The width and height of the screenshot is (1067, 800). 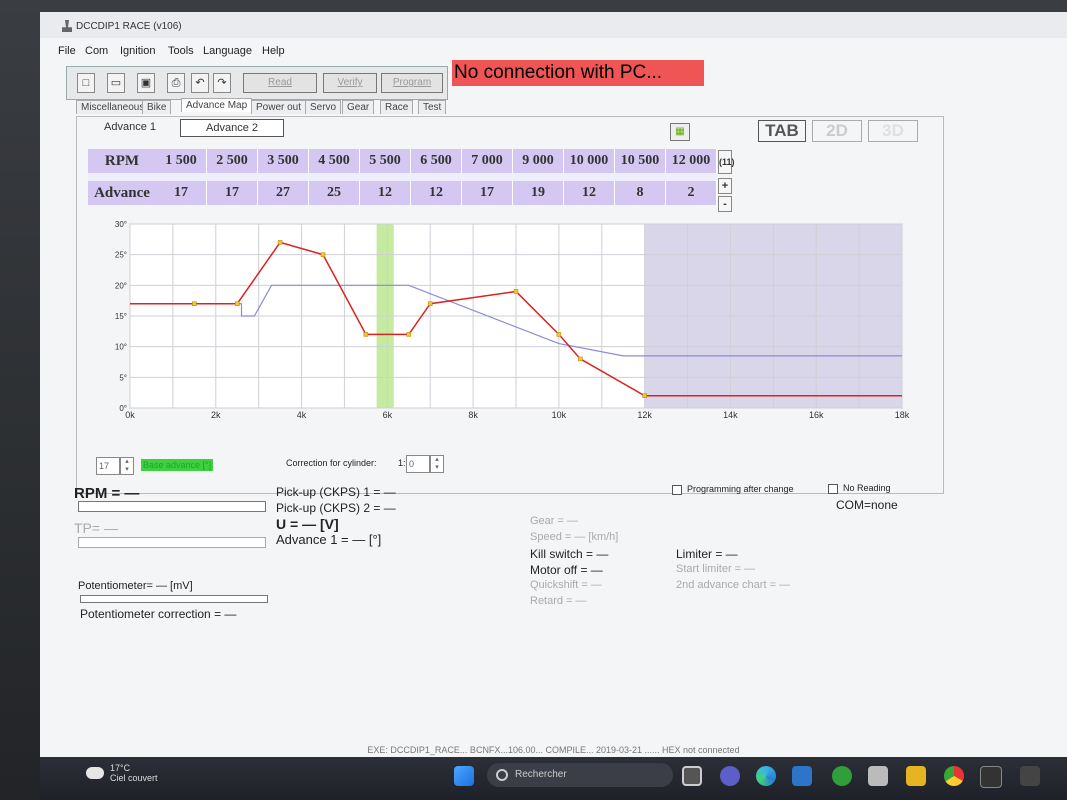 What do you see at coordinates (157, 107) in the screenshot?
I see `tab-bike: Bike` at bounding box center [157, 107].